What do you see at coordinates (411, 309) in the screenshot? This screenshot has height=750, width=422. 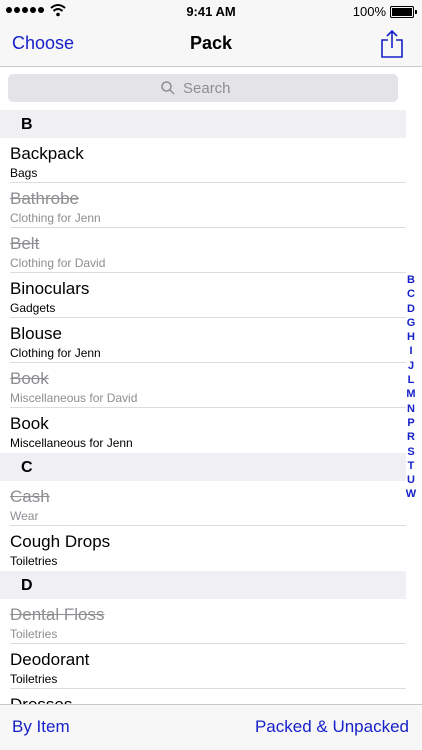 I see `index-letter-d: D` at bounding box center [411, 309].